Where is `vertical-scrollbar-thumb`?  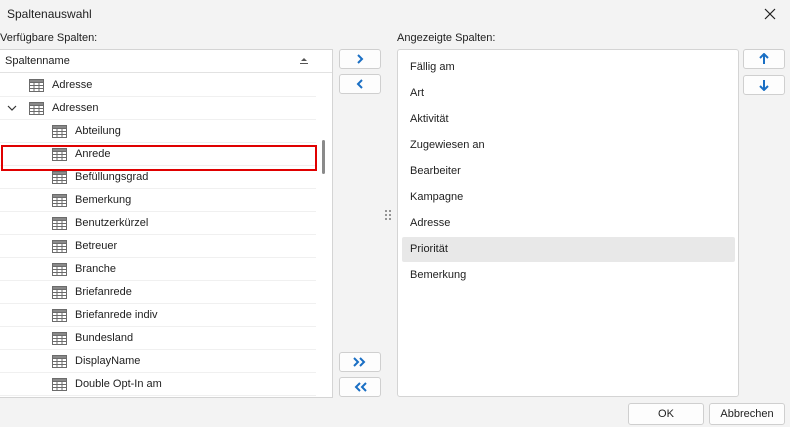 vertical-scrollbar-thumb is located at coordinates (323, 157).